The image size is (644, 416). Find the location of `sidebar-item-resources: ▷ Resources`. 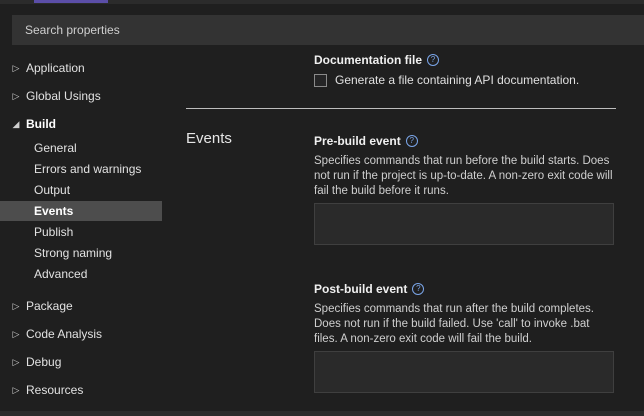

sidebar-item-resources: ▷ Resources is located at coordinates (81, 390).